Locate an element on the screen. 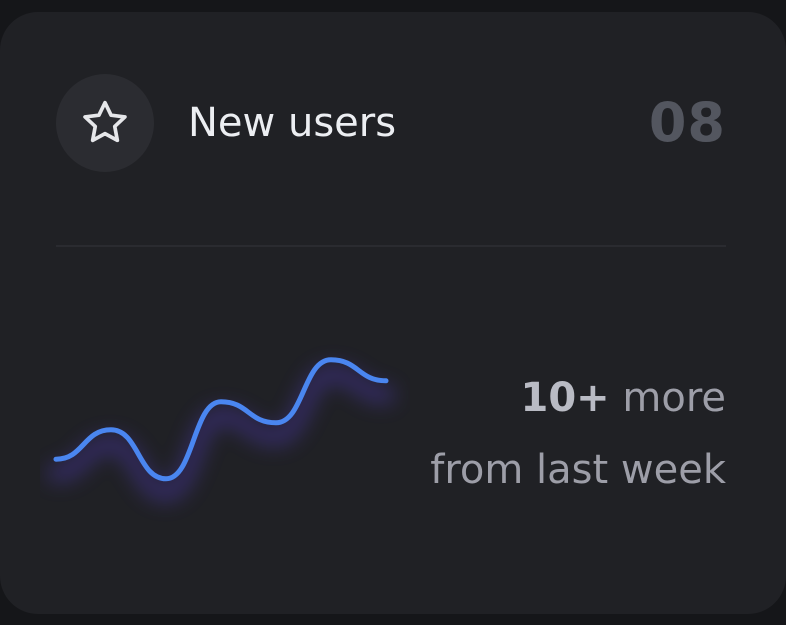  summary-highlight: 10+ is located at coordinates (565, 398).